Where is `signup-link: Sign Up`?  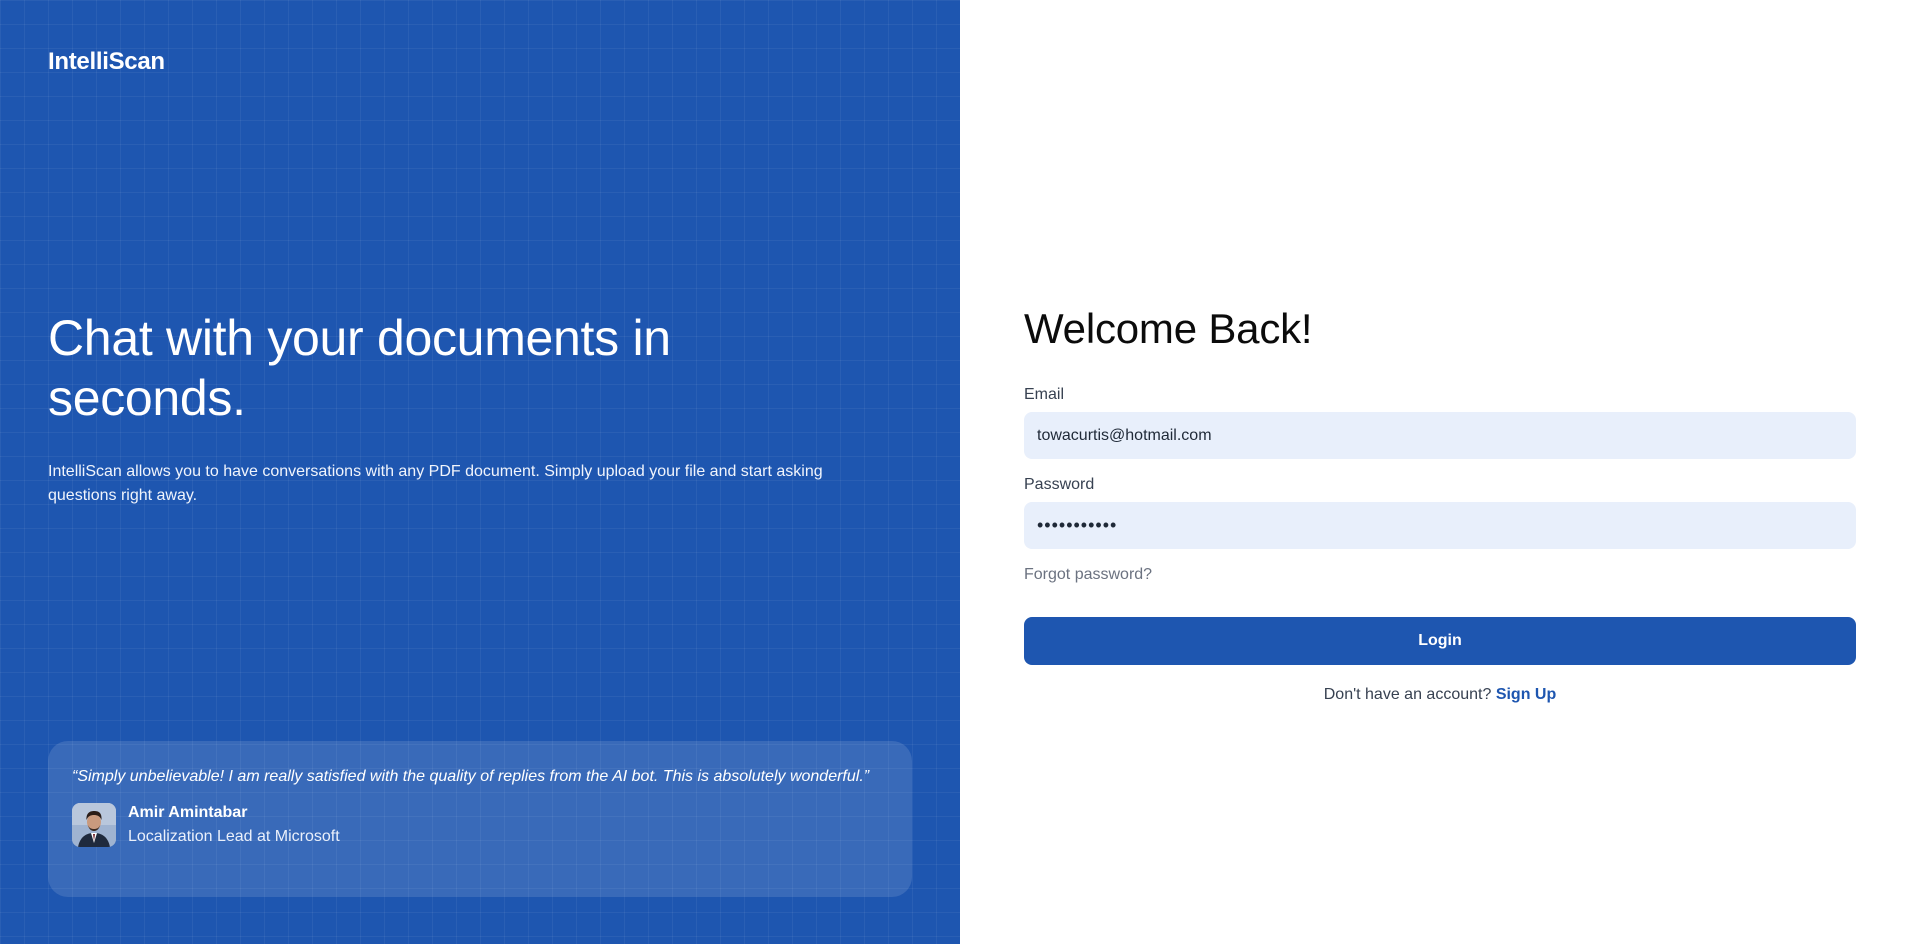
signup-link: Sign Up is located at coordinates (1526, 694).